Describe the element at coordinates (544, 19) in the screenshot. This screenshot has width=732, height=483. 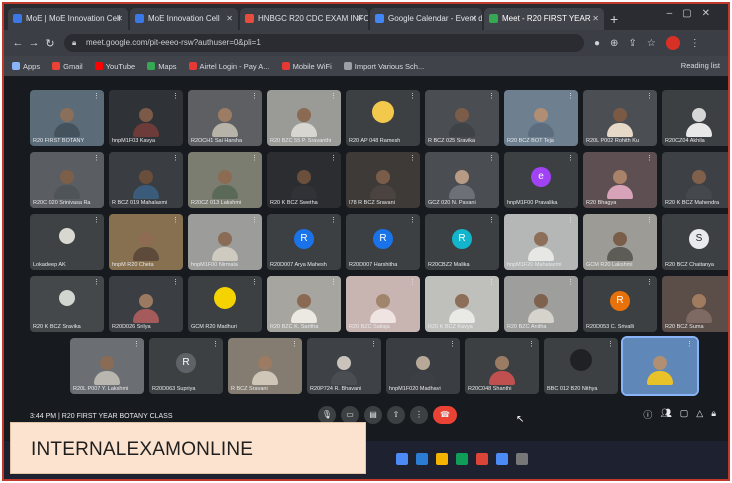
I see `browser-tab: Meet - R20 FIRST YEAR ✕` at that location.